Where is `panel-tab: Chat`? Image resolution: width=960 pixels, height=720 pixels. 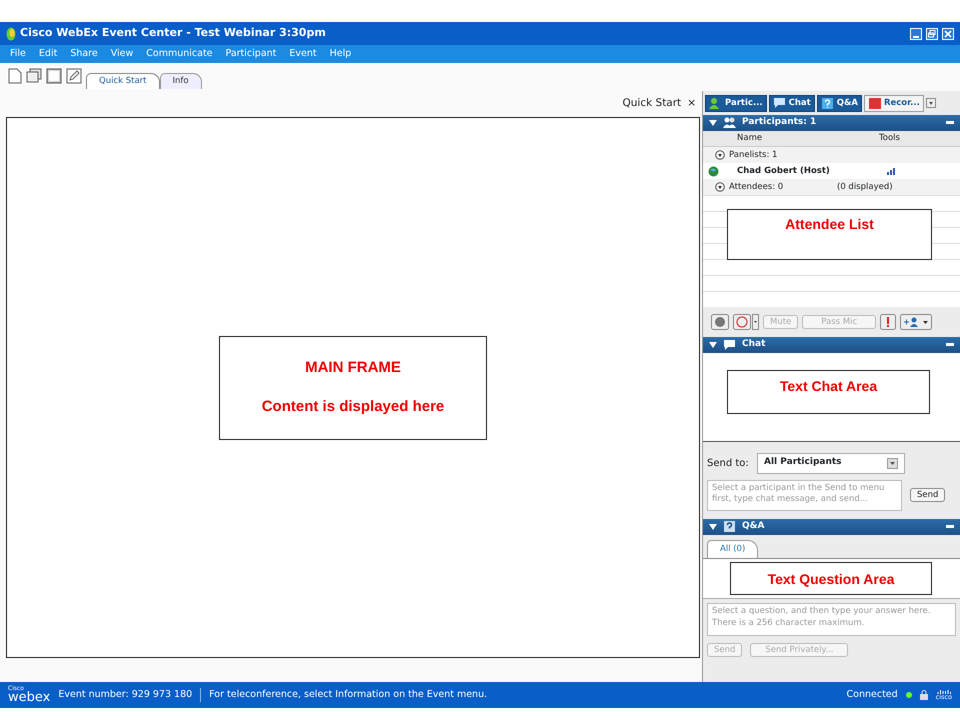 panel-tab: Chat is located at coordinates (791, 103).